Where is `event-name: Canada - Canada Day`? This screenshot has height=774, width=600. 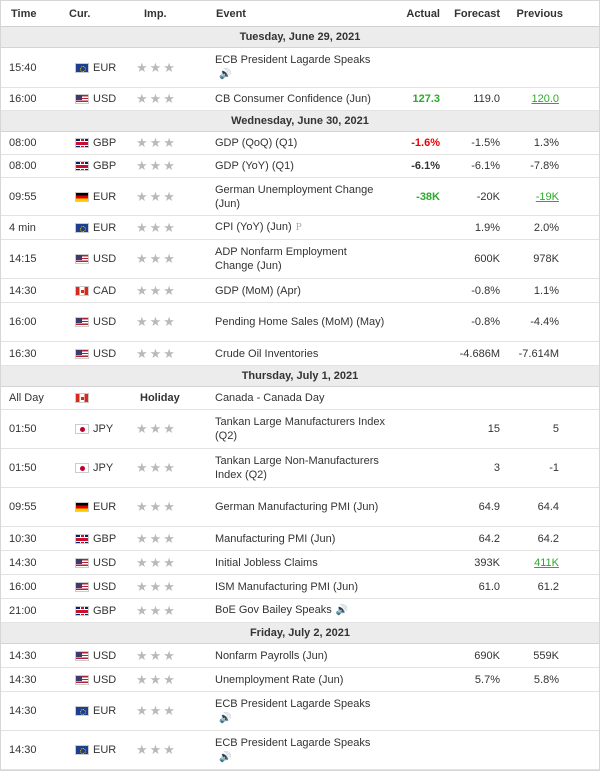
event-name: Canada - Canada Day is located at coordinates (269, 398).